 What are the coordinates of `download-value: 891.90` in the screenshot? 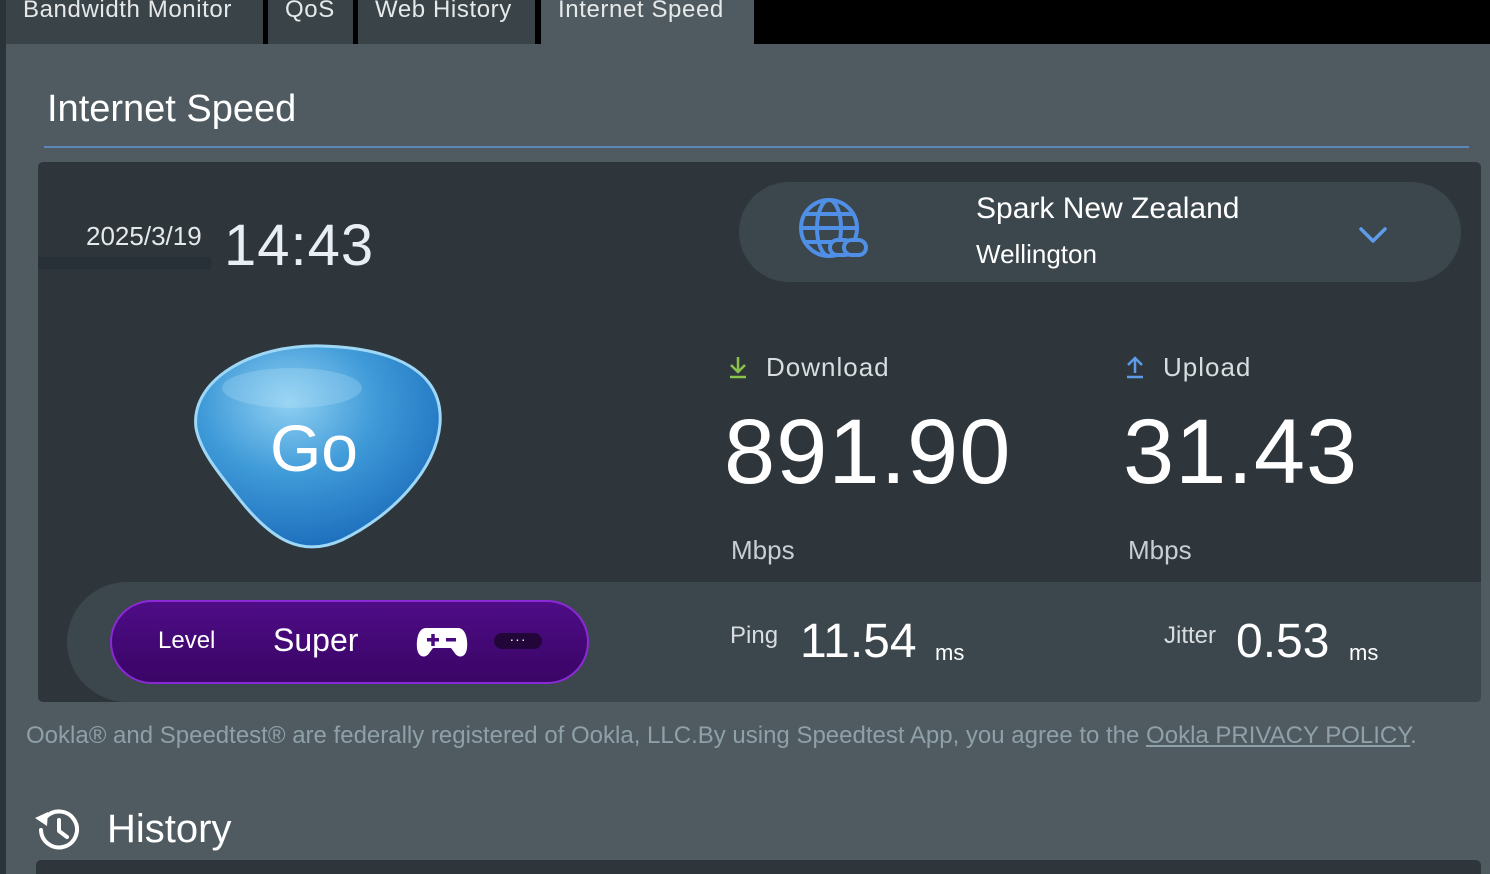 It's located at (868, 452).